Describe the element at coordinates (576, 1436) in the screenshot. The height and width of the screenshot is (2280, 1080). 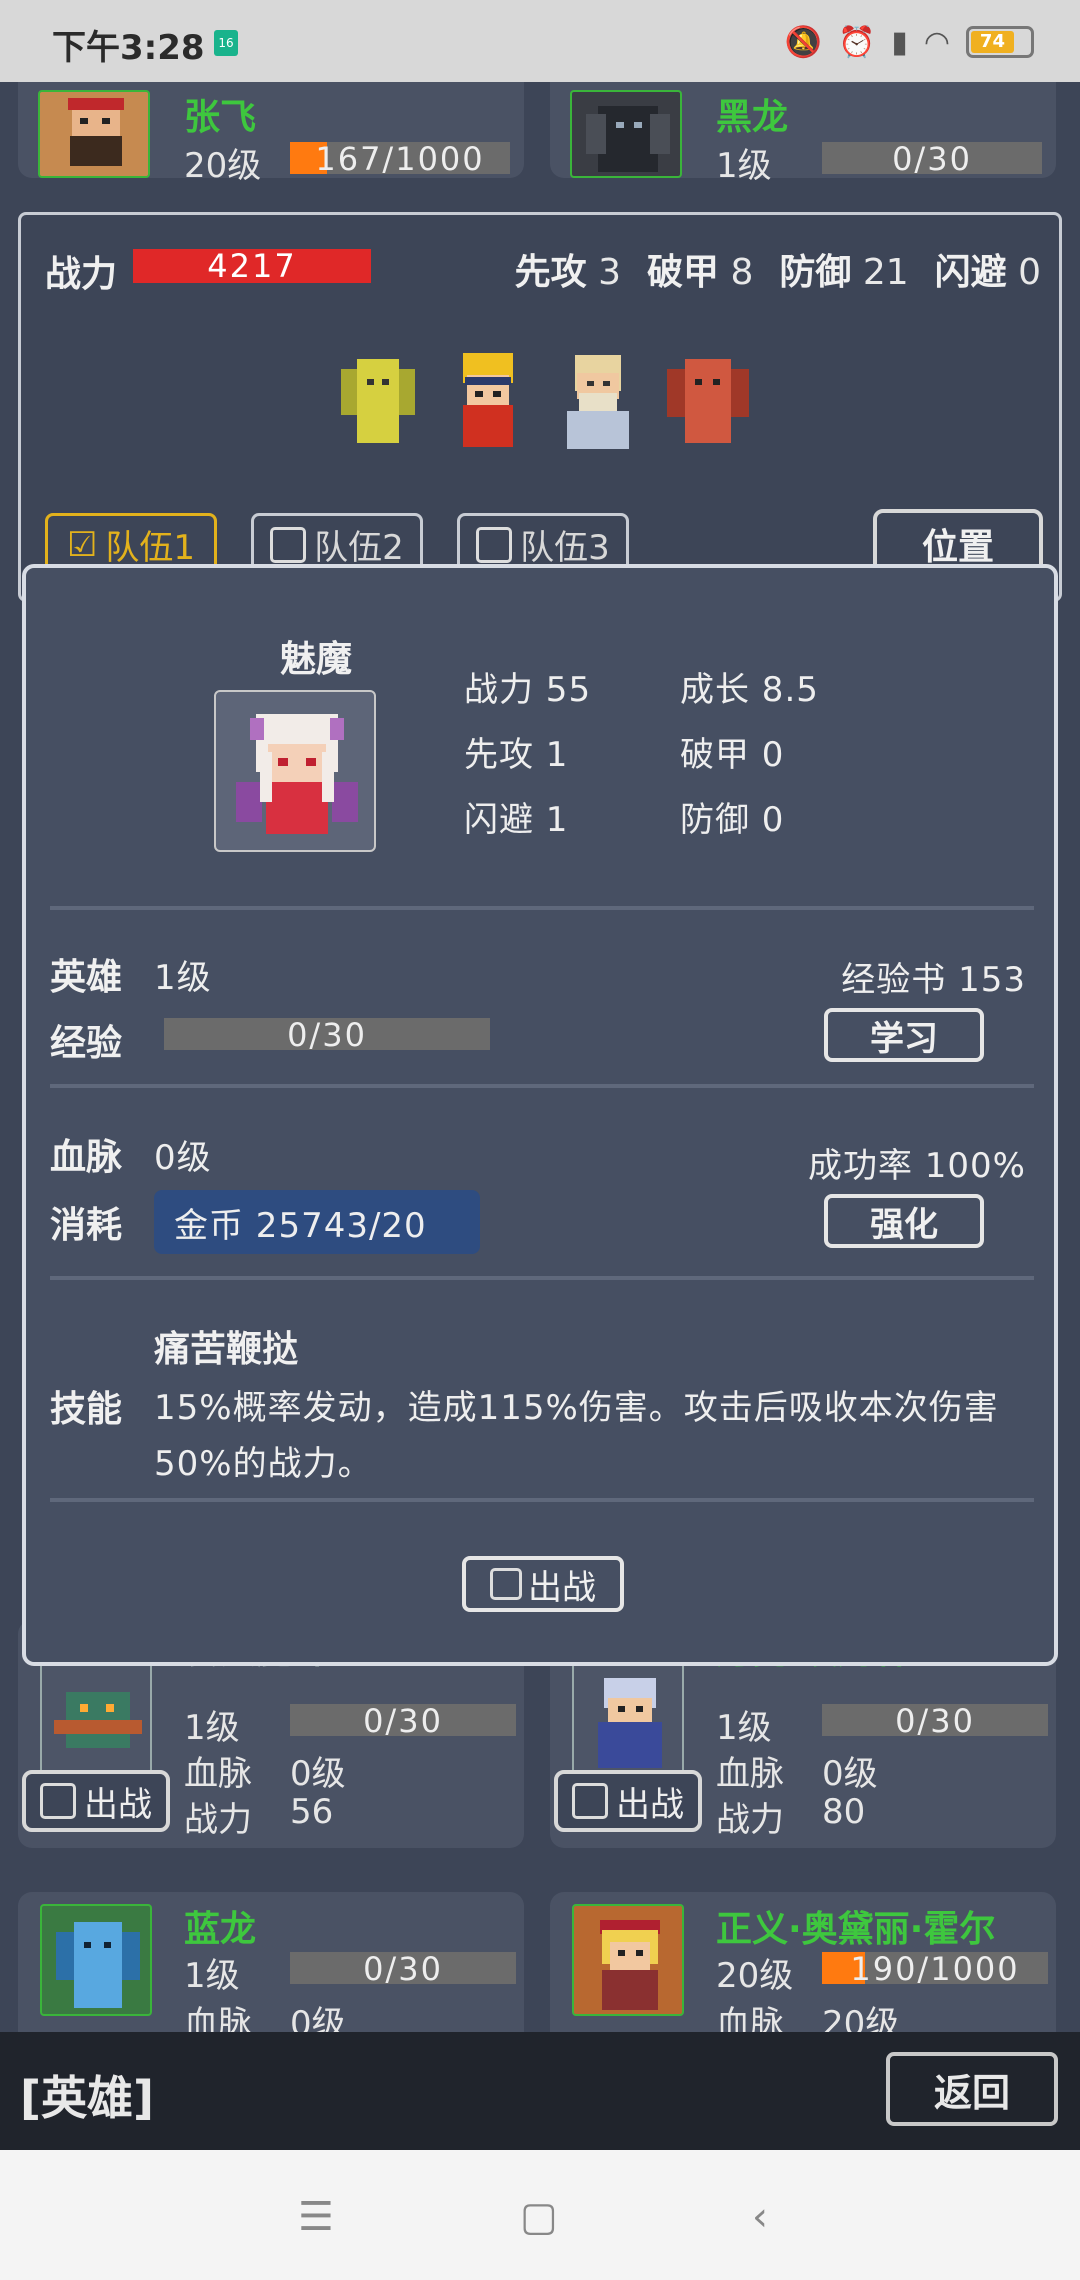
I see `skill-description: 15%概率发动，造成115%伤害。攻击后吸收本次伤害50%的战力。` at that location.